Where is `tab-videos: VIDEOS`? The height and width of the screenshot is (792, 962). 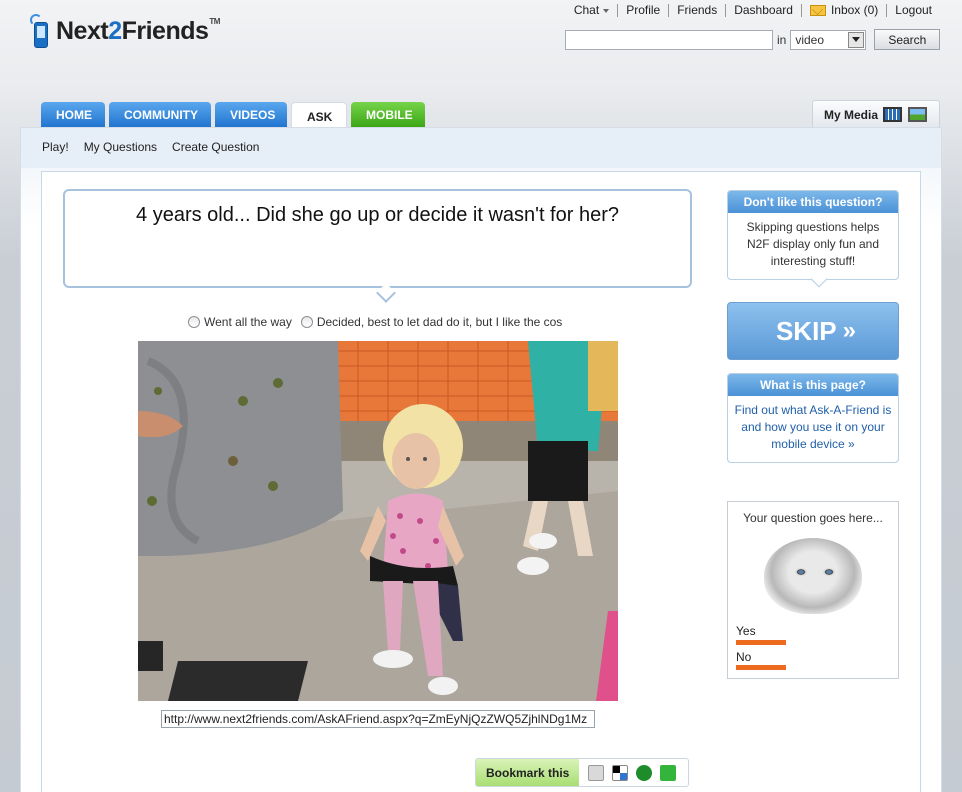
tab-videos: VIDEOS is located at coordinates (251, 115).